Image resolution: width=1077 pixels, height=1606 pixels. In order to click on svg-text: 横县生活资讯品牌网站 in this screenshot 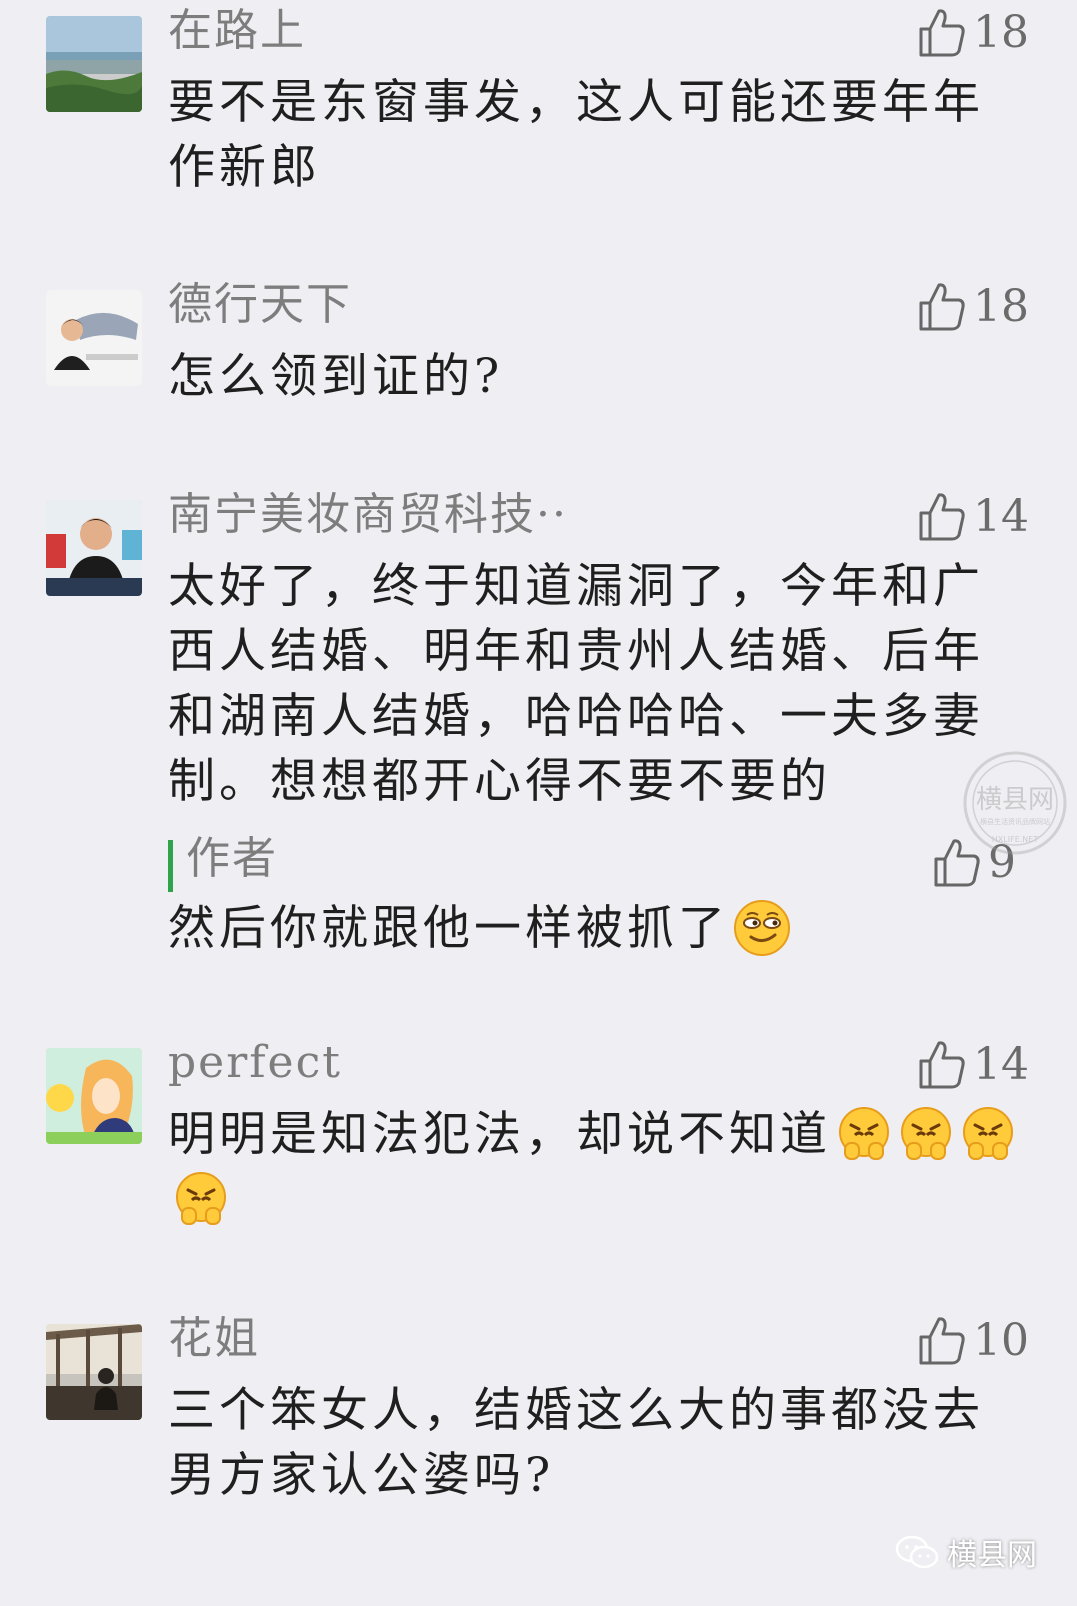, I will do `click(1015, 821)`.